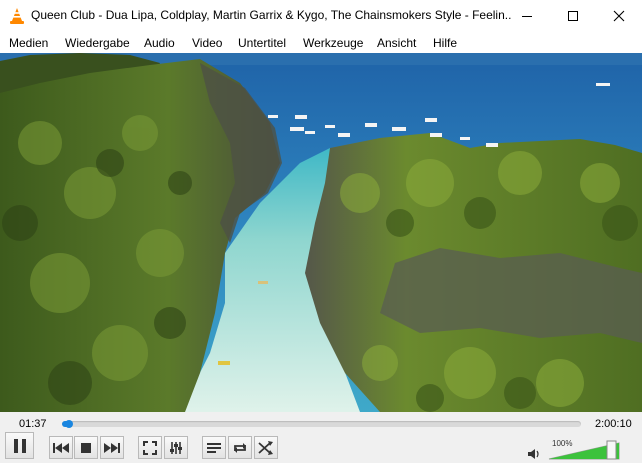  What do you see at coordinates (159, 43) in the screenshot?
I see `menu-audio: Audio` at bounding box center [159, 43].